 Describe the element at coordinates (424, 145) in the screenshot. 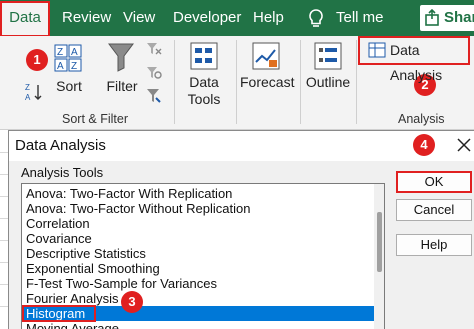

I see `step-badge-4: 4` at that location.